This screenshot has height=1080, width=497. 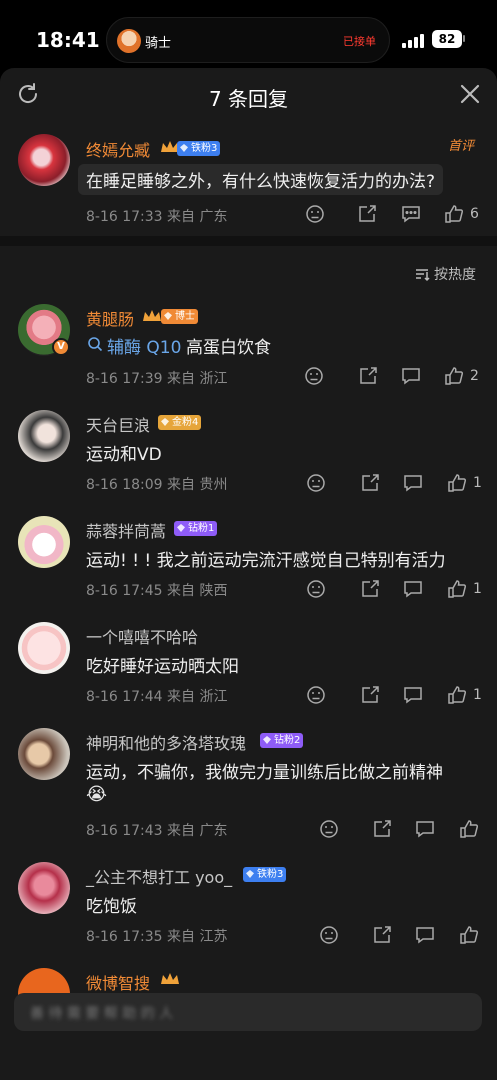 What do you see at coordinates (68, 40) in the screenshot?
I see `status-time: 18:41` at bounding box center [68, 40].